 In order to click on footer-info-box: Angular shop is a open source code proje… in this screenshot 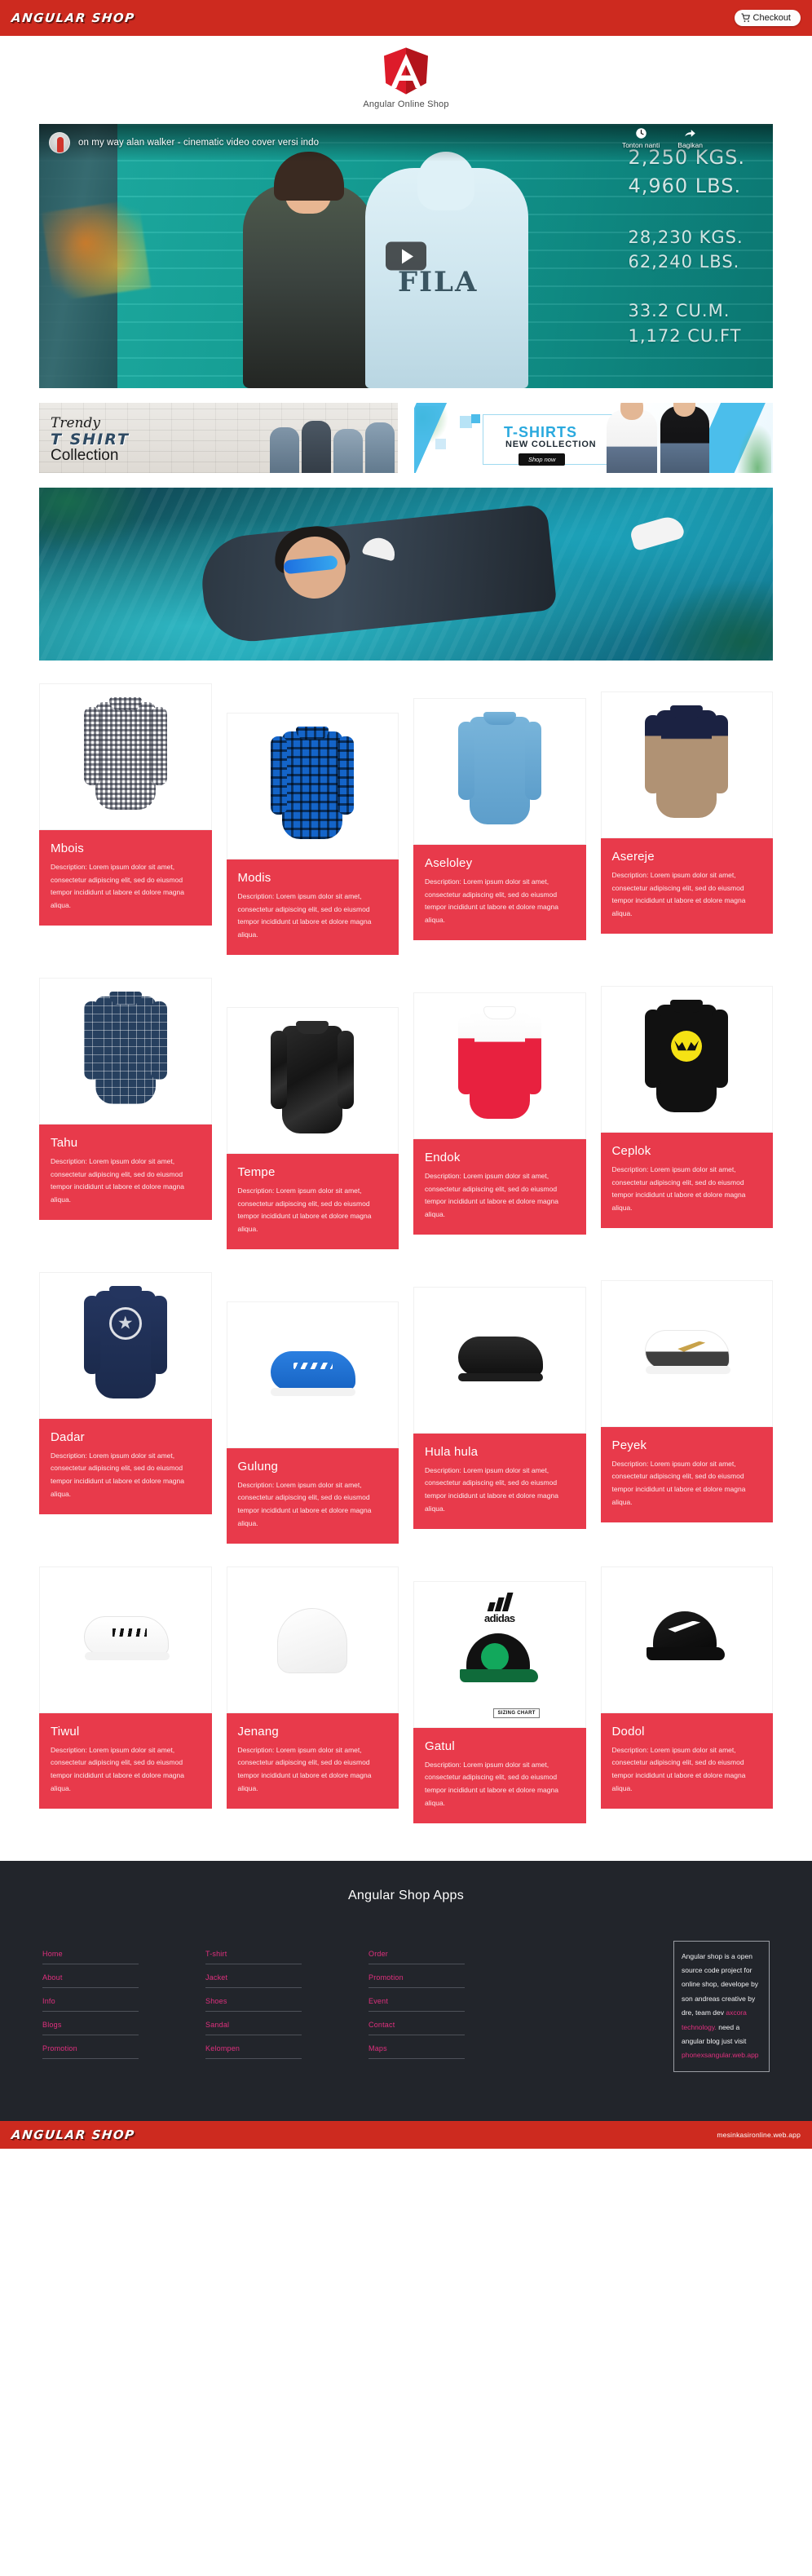, I will do `click(721, 2006)`.